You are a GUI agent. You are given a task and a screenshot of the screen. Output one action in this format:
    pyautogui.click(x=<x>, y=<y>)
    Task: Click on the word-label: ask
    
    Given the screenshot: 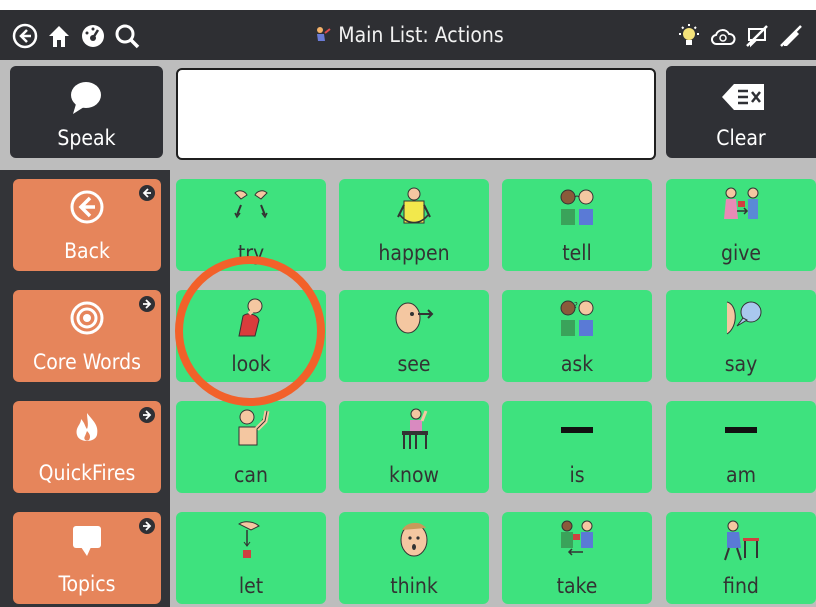 What is the action you would take?
    pyautogui.click(x=577, y=364)
    